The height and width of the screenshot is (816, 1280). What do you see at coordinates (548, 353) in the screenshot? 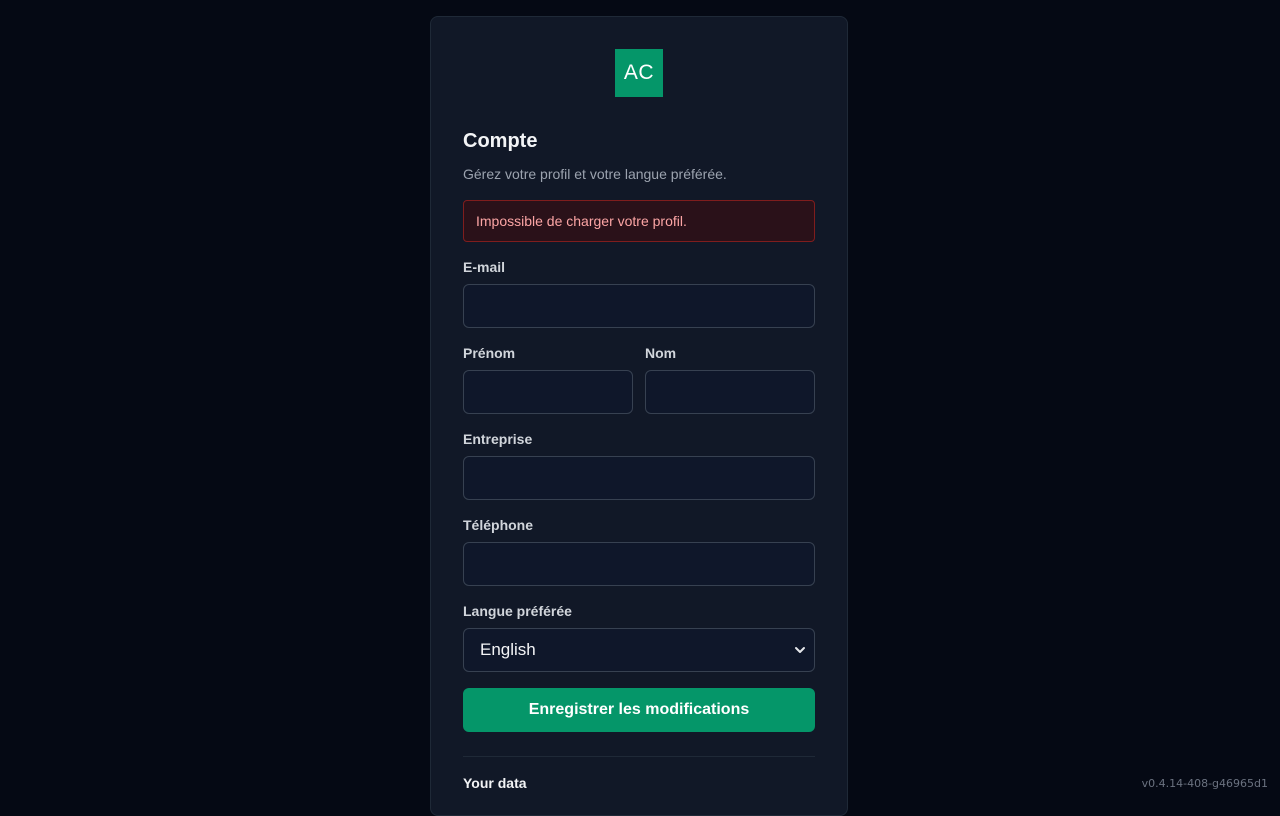
I see `first-name-label: Prénom` at bounding box center [548, 353].